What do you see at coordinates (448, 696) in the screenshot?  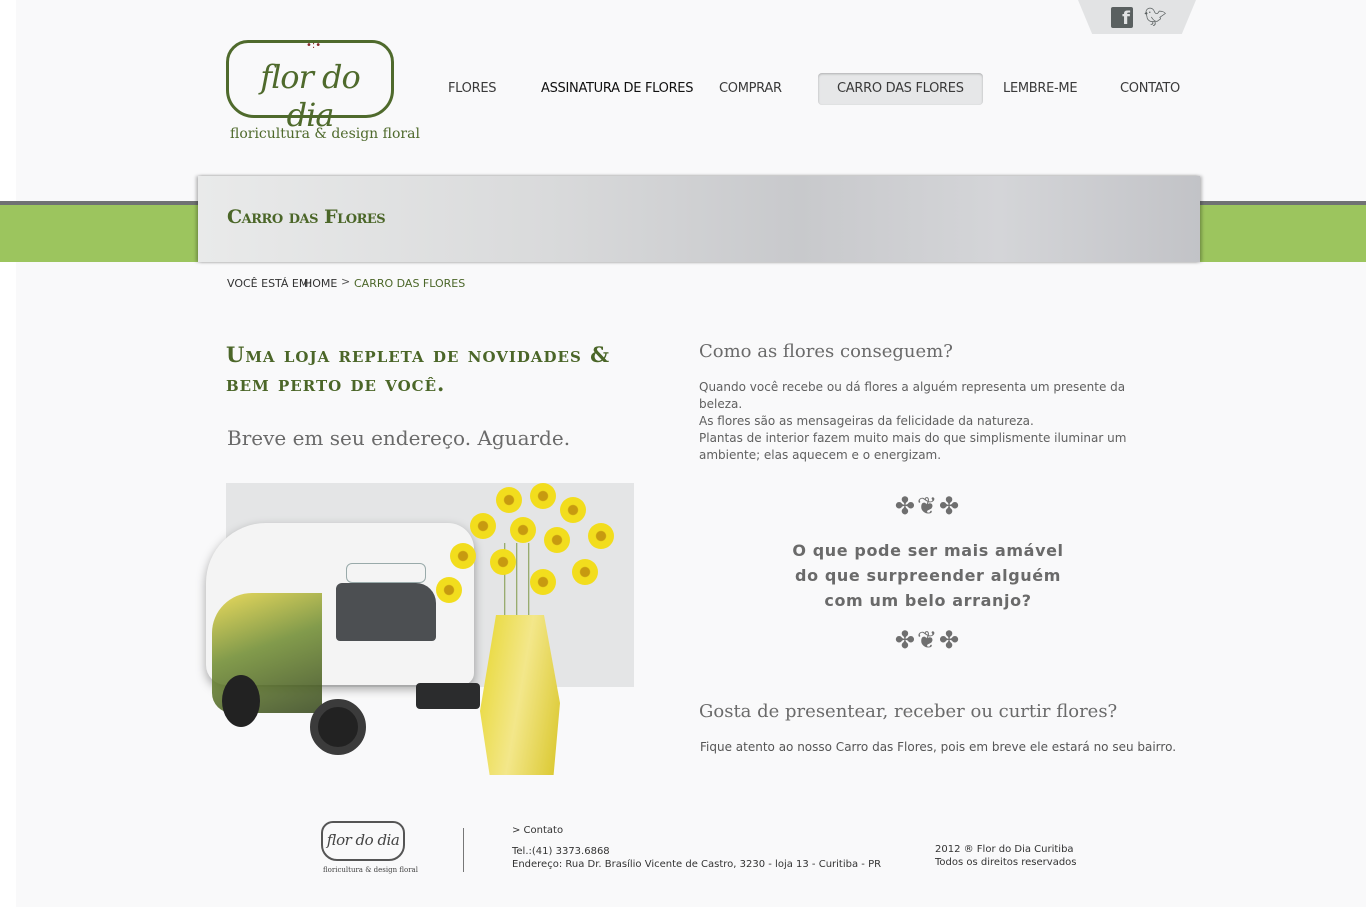 I see `van-grille` at bounding box center [448, 696].